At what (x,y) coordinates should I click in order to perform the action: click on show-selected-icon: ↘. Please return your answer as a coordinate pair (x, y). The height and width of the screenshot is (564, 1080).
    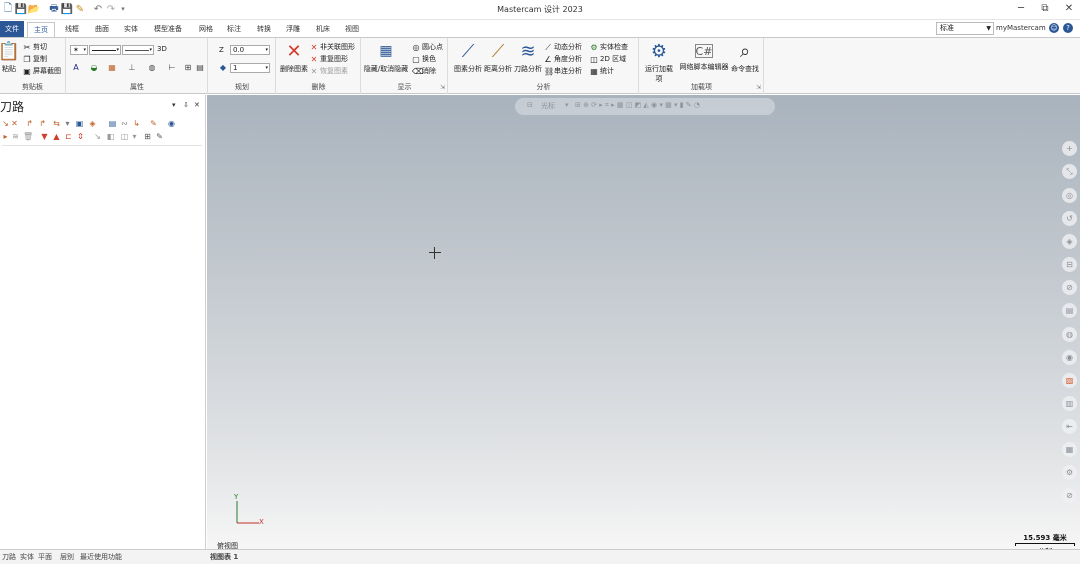
    Looking at the image, I should click on (97, 136).